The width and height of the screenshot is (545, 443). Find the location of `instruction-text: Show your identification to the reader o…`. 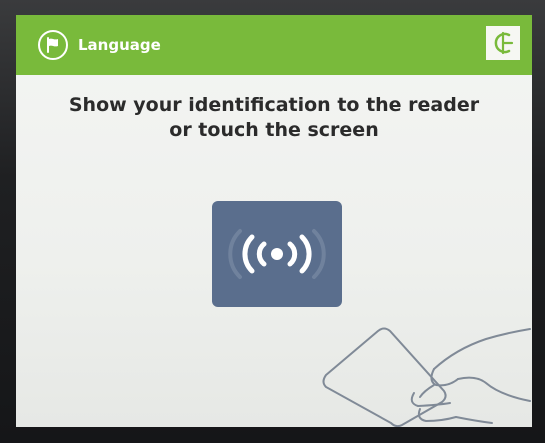

instruction-text: Show your identification to the reader o… is located at coordinates (274, 118).